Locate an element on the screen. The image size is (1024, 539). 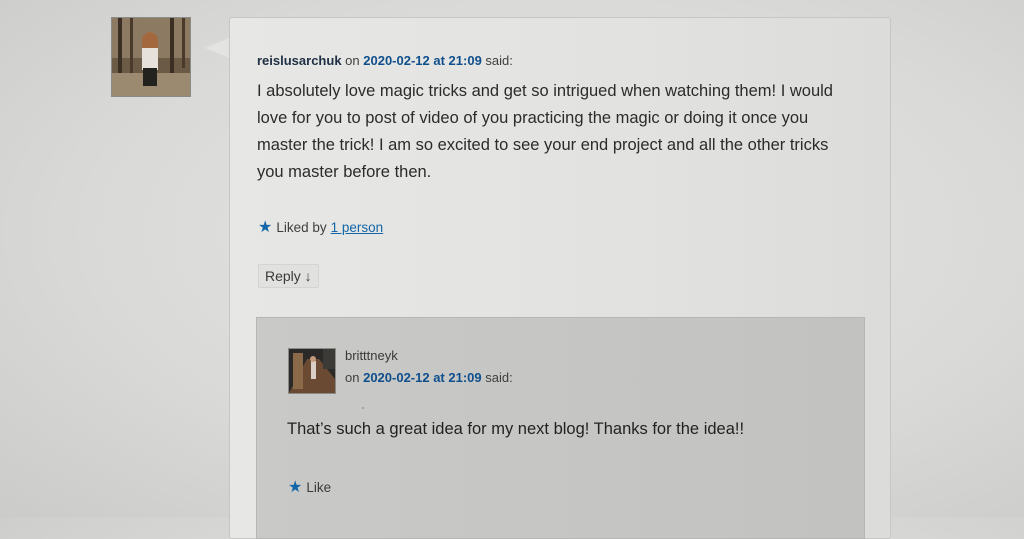
liked-by: ★ Liked by 1 person is located at coordinates (320, 227).